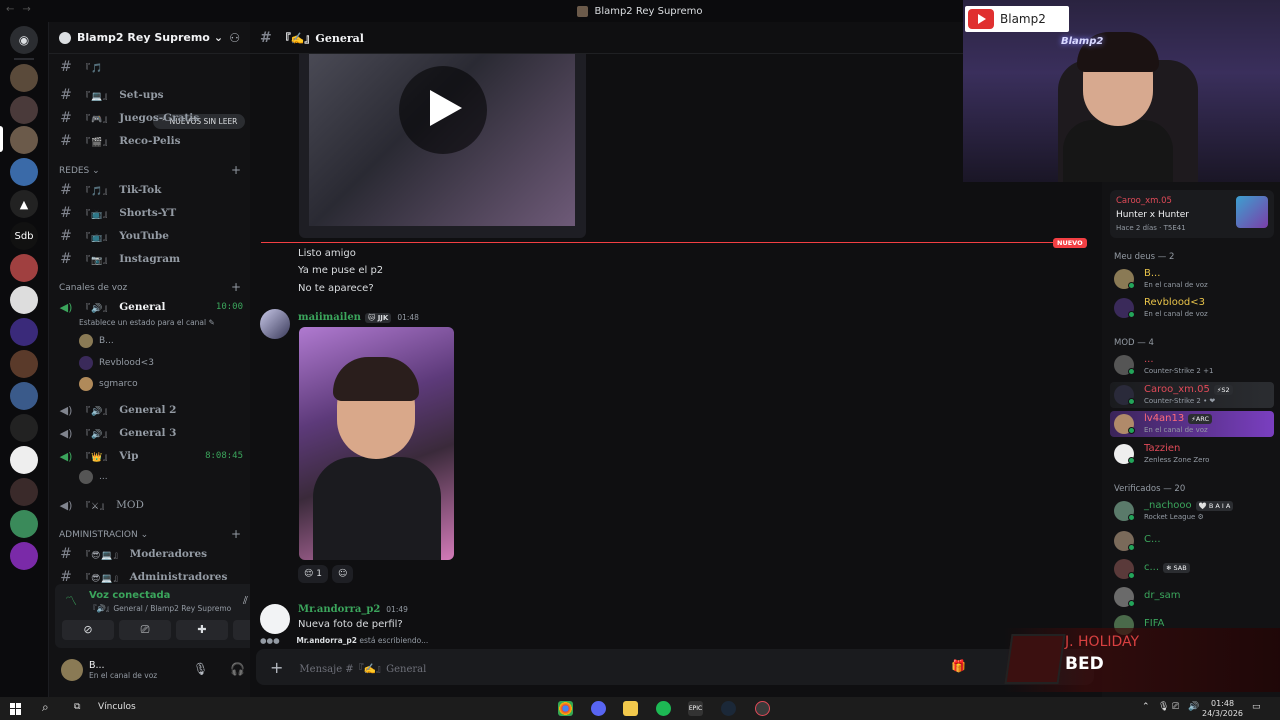 The width and height of the screenshot is (1280, 720). Describe the element at coordinates (160, 608) in the screenshot. I see `voice-connected-channel: 『🔊』General / Blamp2 Rey Supremo` at that location.